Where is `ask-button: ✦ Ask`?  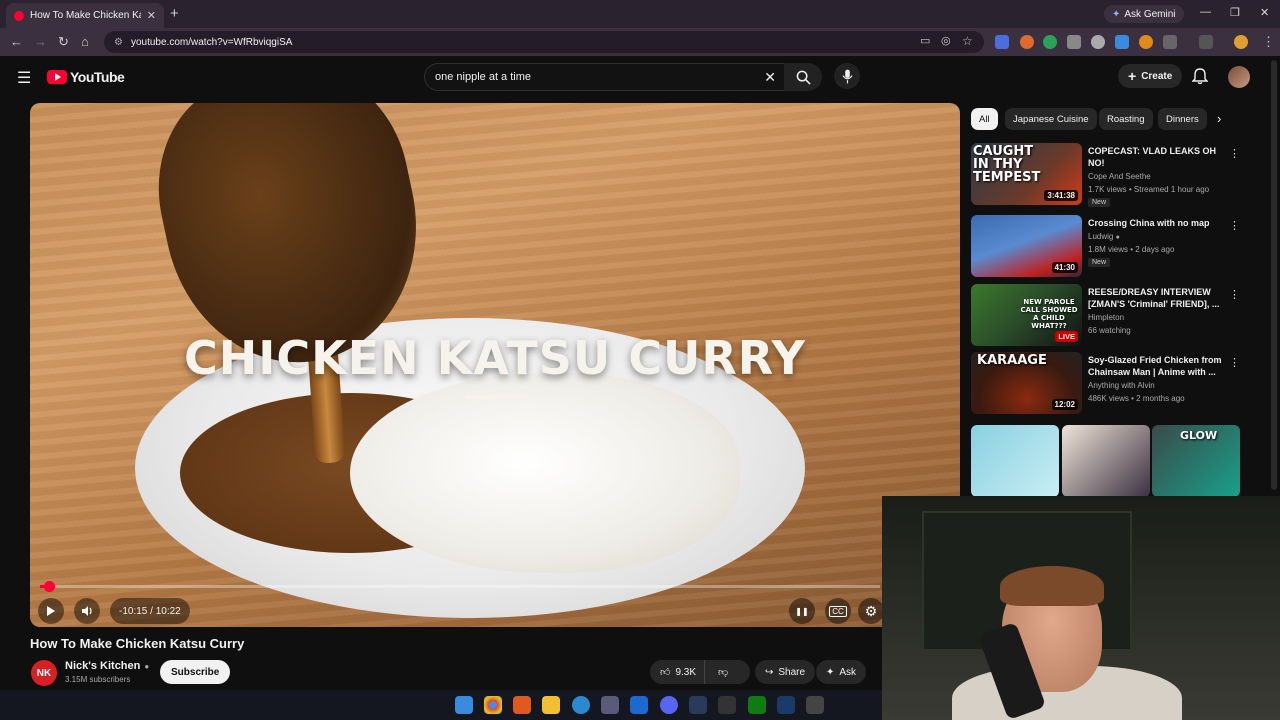
ask-button: ✦ Ask is located at coordinates (841, 672).